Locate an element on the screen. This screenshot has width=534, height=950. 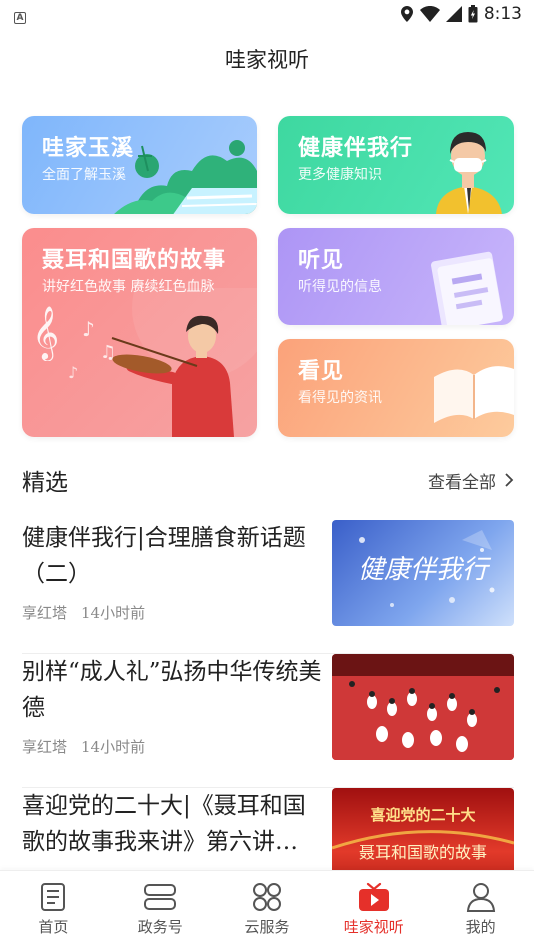
status-right: 8:13 is located at coordinates (461, 14).